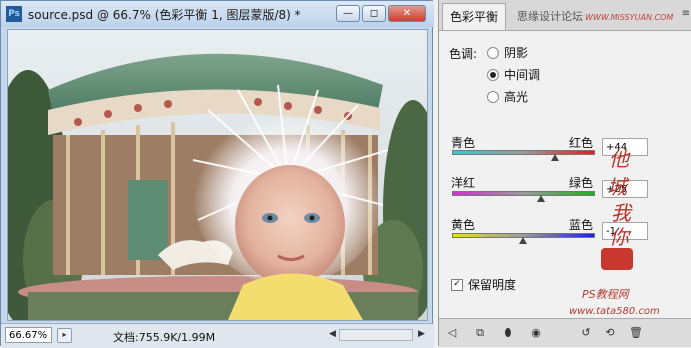 This screenshot has height=348, width=691. What do you see at coordinates (629, 17) in the screenshot?
I see `watermark-url: WWW.MISSYUAN.COM` at bounding box center [629, 17].